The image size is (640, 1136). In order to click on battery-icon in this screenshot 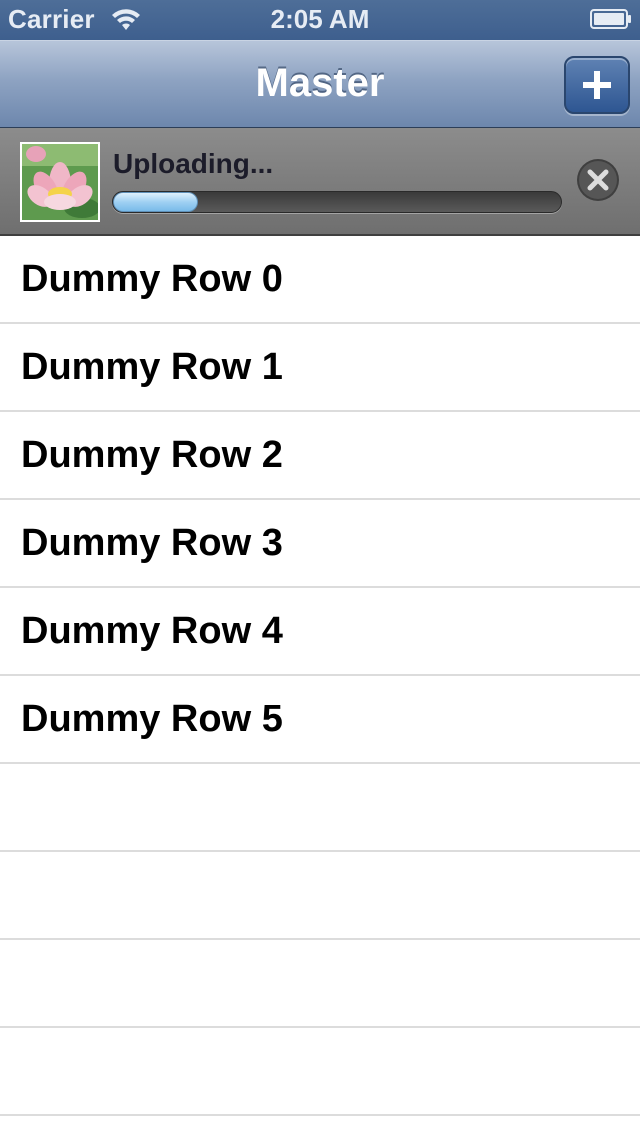, I will do `click(611, 19)`.